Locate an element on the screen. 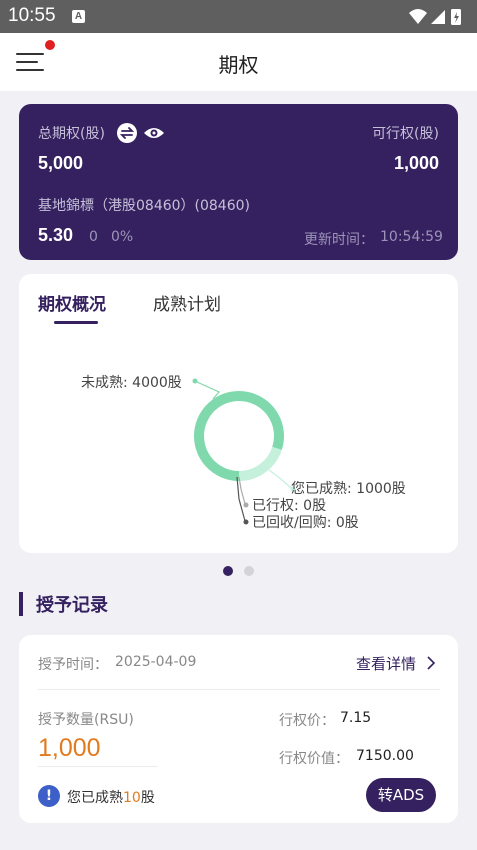 Image resolution: width=477 pixels, height=850 pixels. cell-signal-icon is located at coordinates (438, 17).